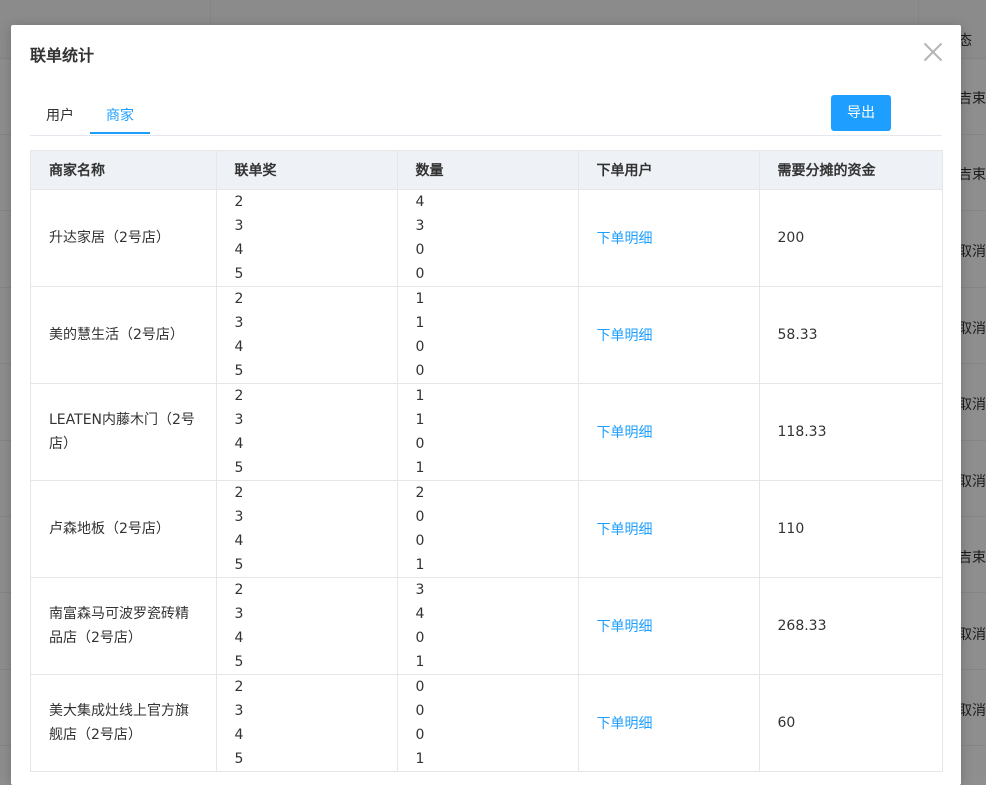 This screenshot has width=986, height=785. I want to click on shared-funds-value: 60, so click(786, 723).